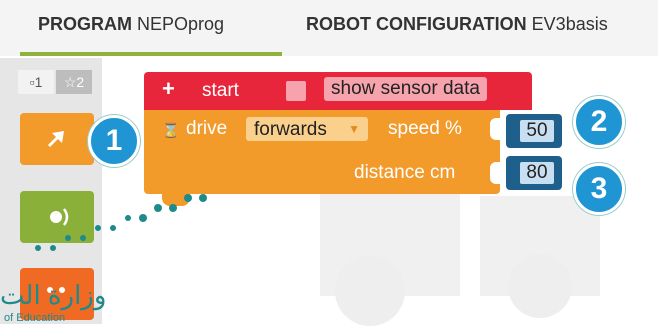  I want to click on speed-value-field: 50, so click(537, 131).